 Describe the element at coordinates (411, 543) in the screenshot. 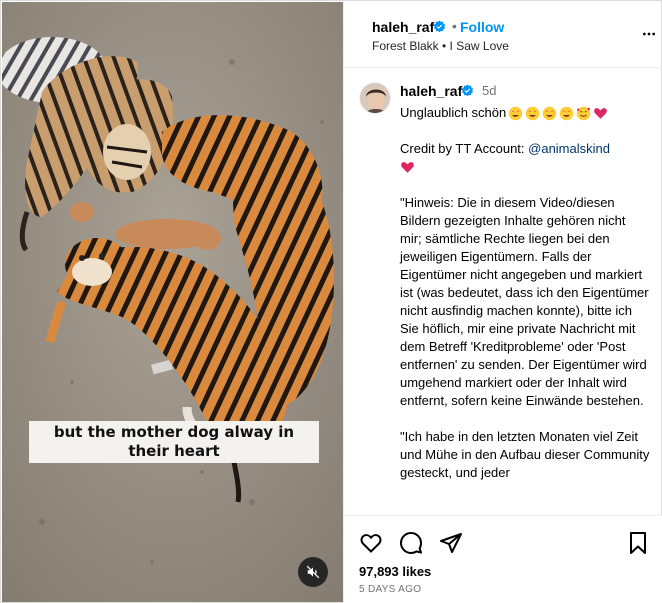

I see `comment-bubble-icon` at that location.